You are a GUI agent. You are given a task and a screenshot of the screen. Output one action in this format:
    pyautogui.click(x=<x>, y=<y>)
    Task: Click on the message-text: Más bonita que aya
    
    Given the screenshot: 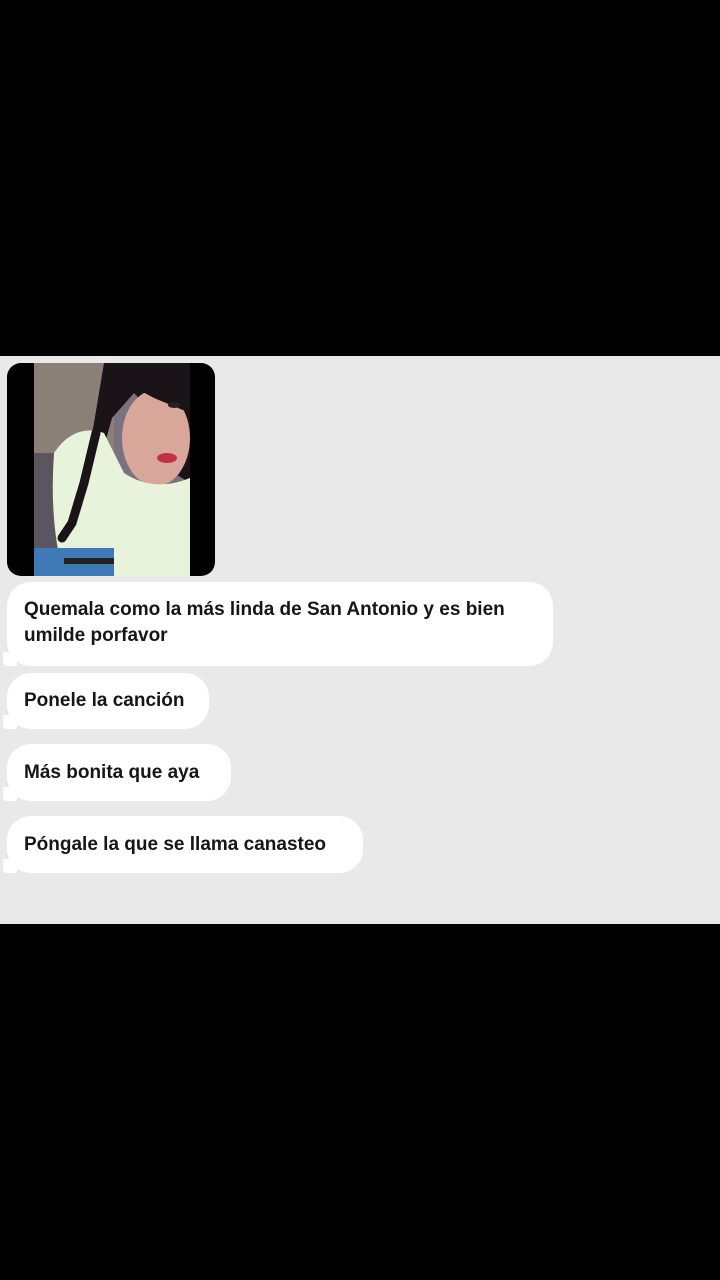 What is the action you would take?
    pyautogui.click(x=112, y=772)
    